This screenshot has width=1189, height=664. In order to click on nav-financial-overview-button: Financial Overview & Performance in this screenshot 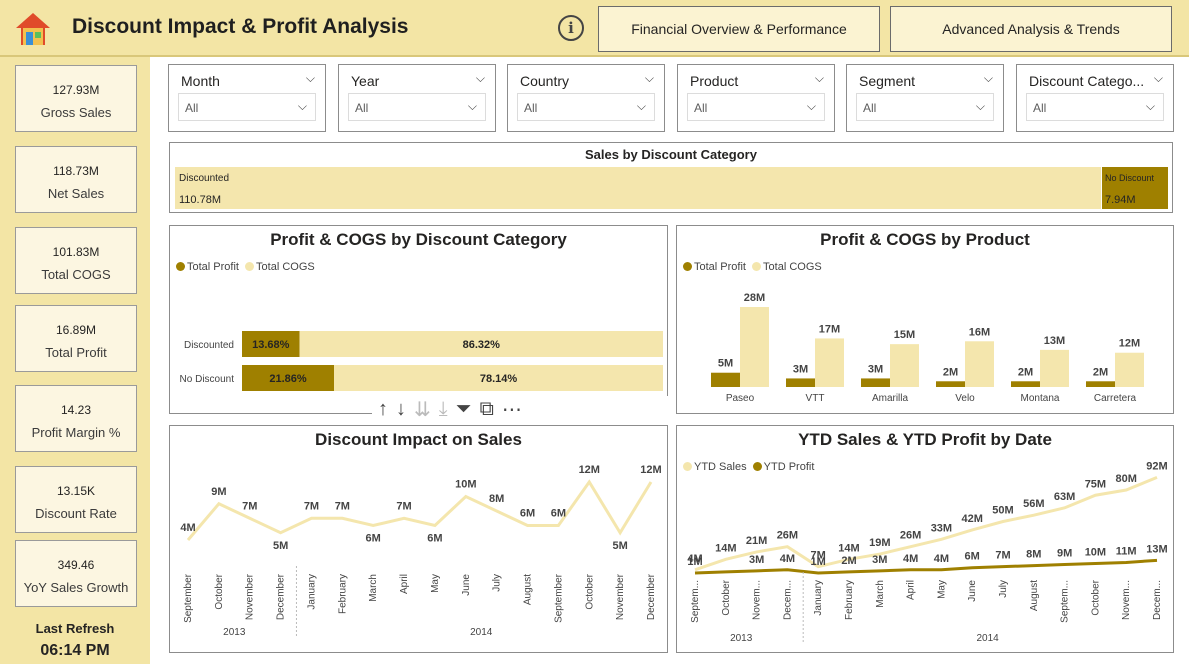, I will do `click(739, 29)`.